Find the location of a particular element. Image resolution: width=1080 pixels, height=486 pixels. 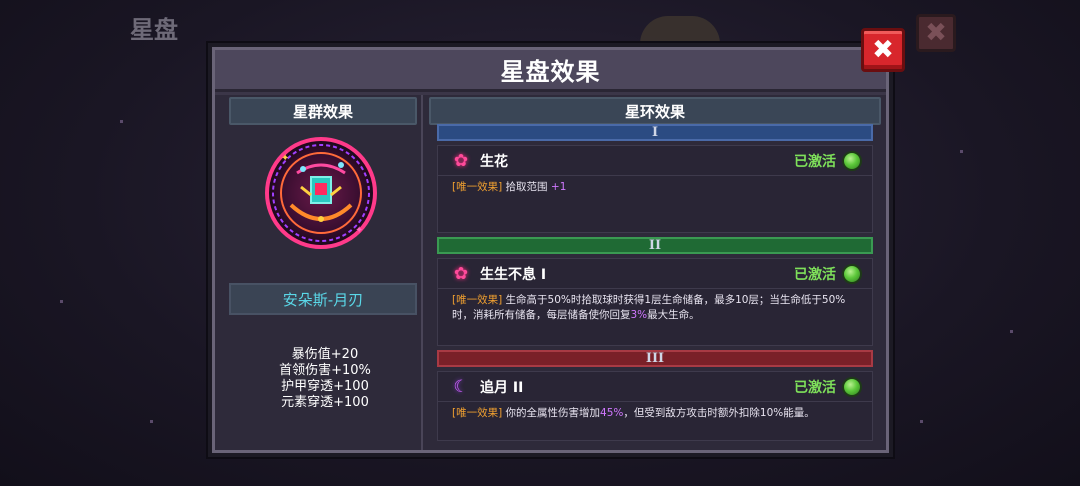

stat-line: 元素穿透+100 is located at coordinates (325, 402).